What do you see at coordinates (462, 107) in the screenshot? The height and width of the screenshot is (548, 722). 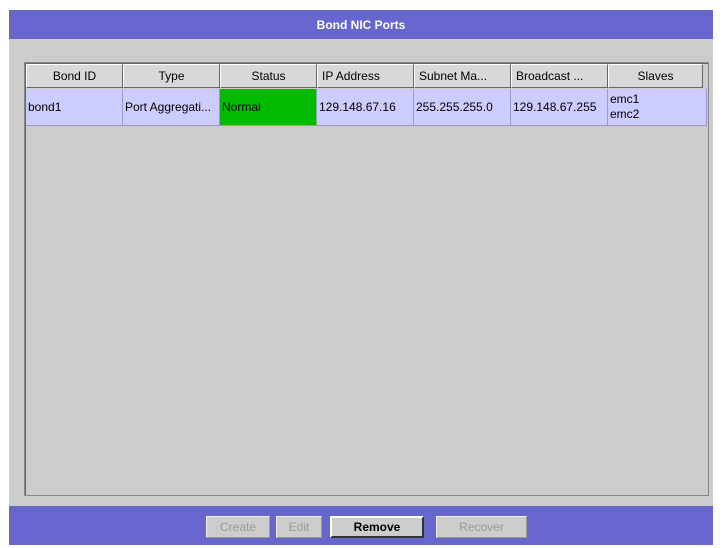 I see `cell-subnet-mask: 255.255.255.0` at bounding box center [462, 107].